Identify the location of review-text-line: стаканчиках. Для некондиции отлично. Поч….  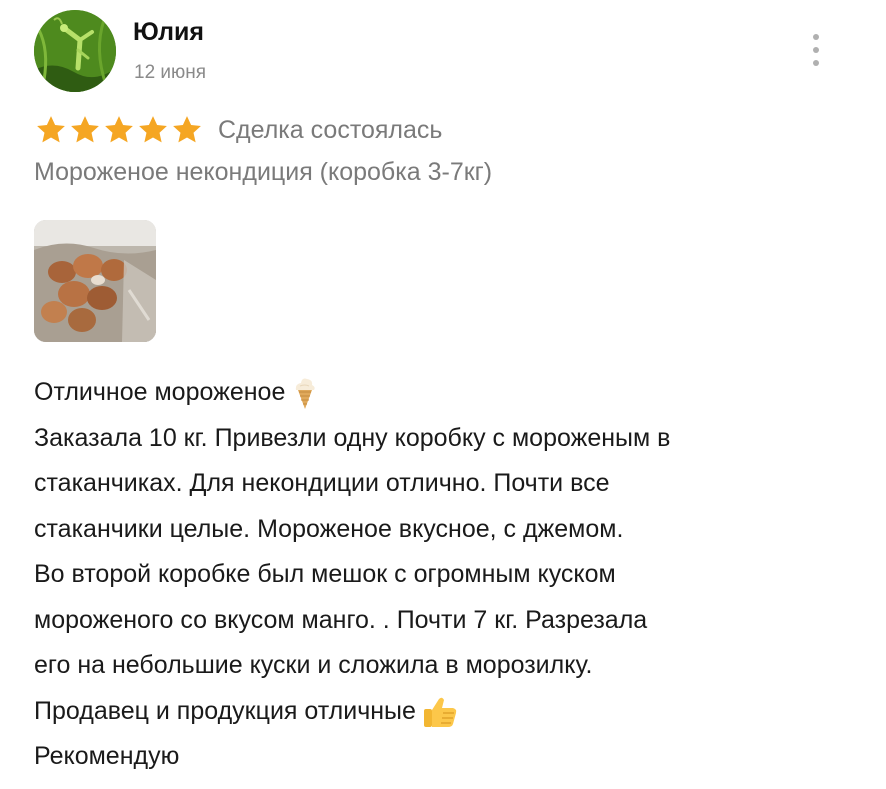
(322, 483).